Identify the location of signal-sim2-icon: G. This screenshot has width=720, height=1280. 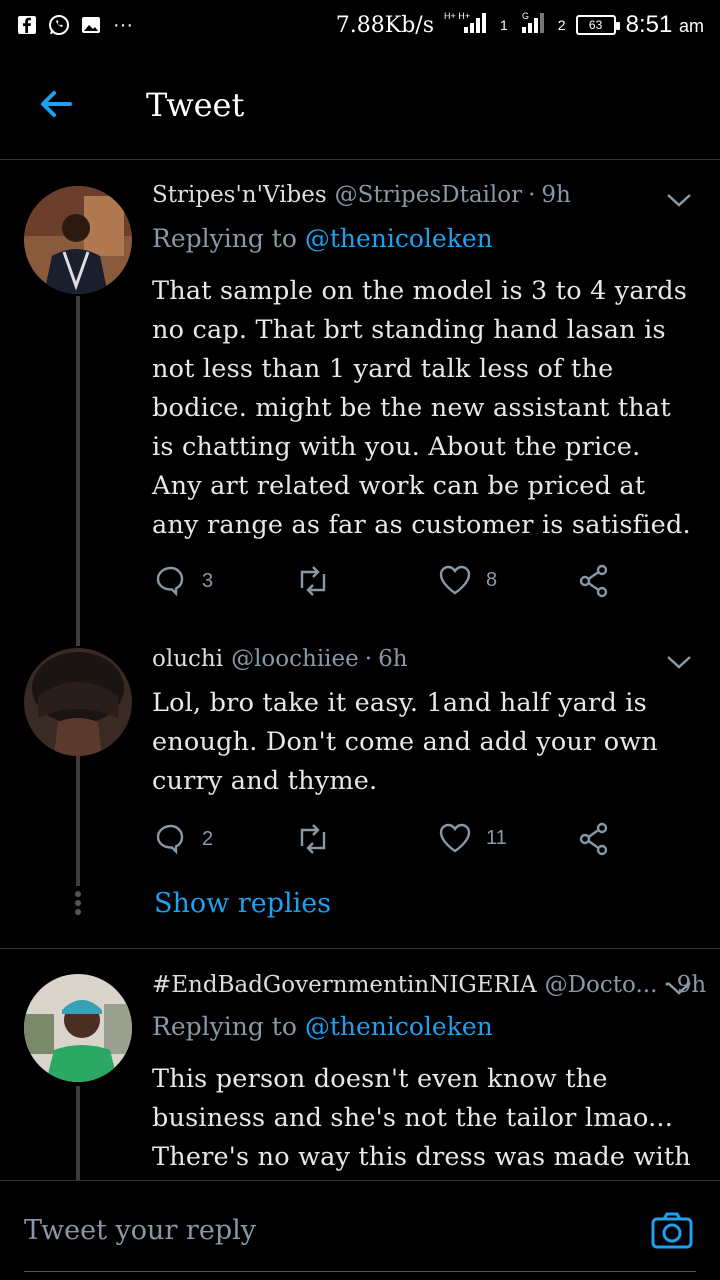
(533, 25).